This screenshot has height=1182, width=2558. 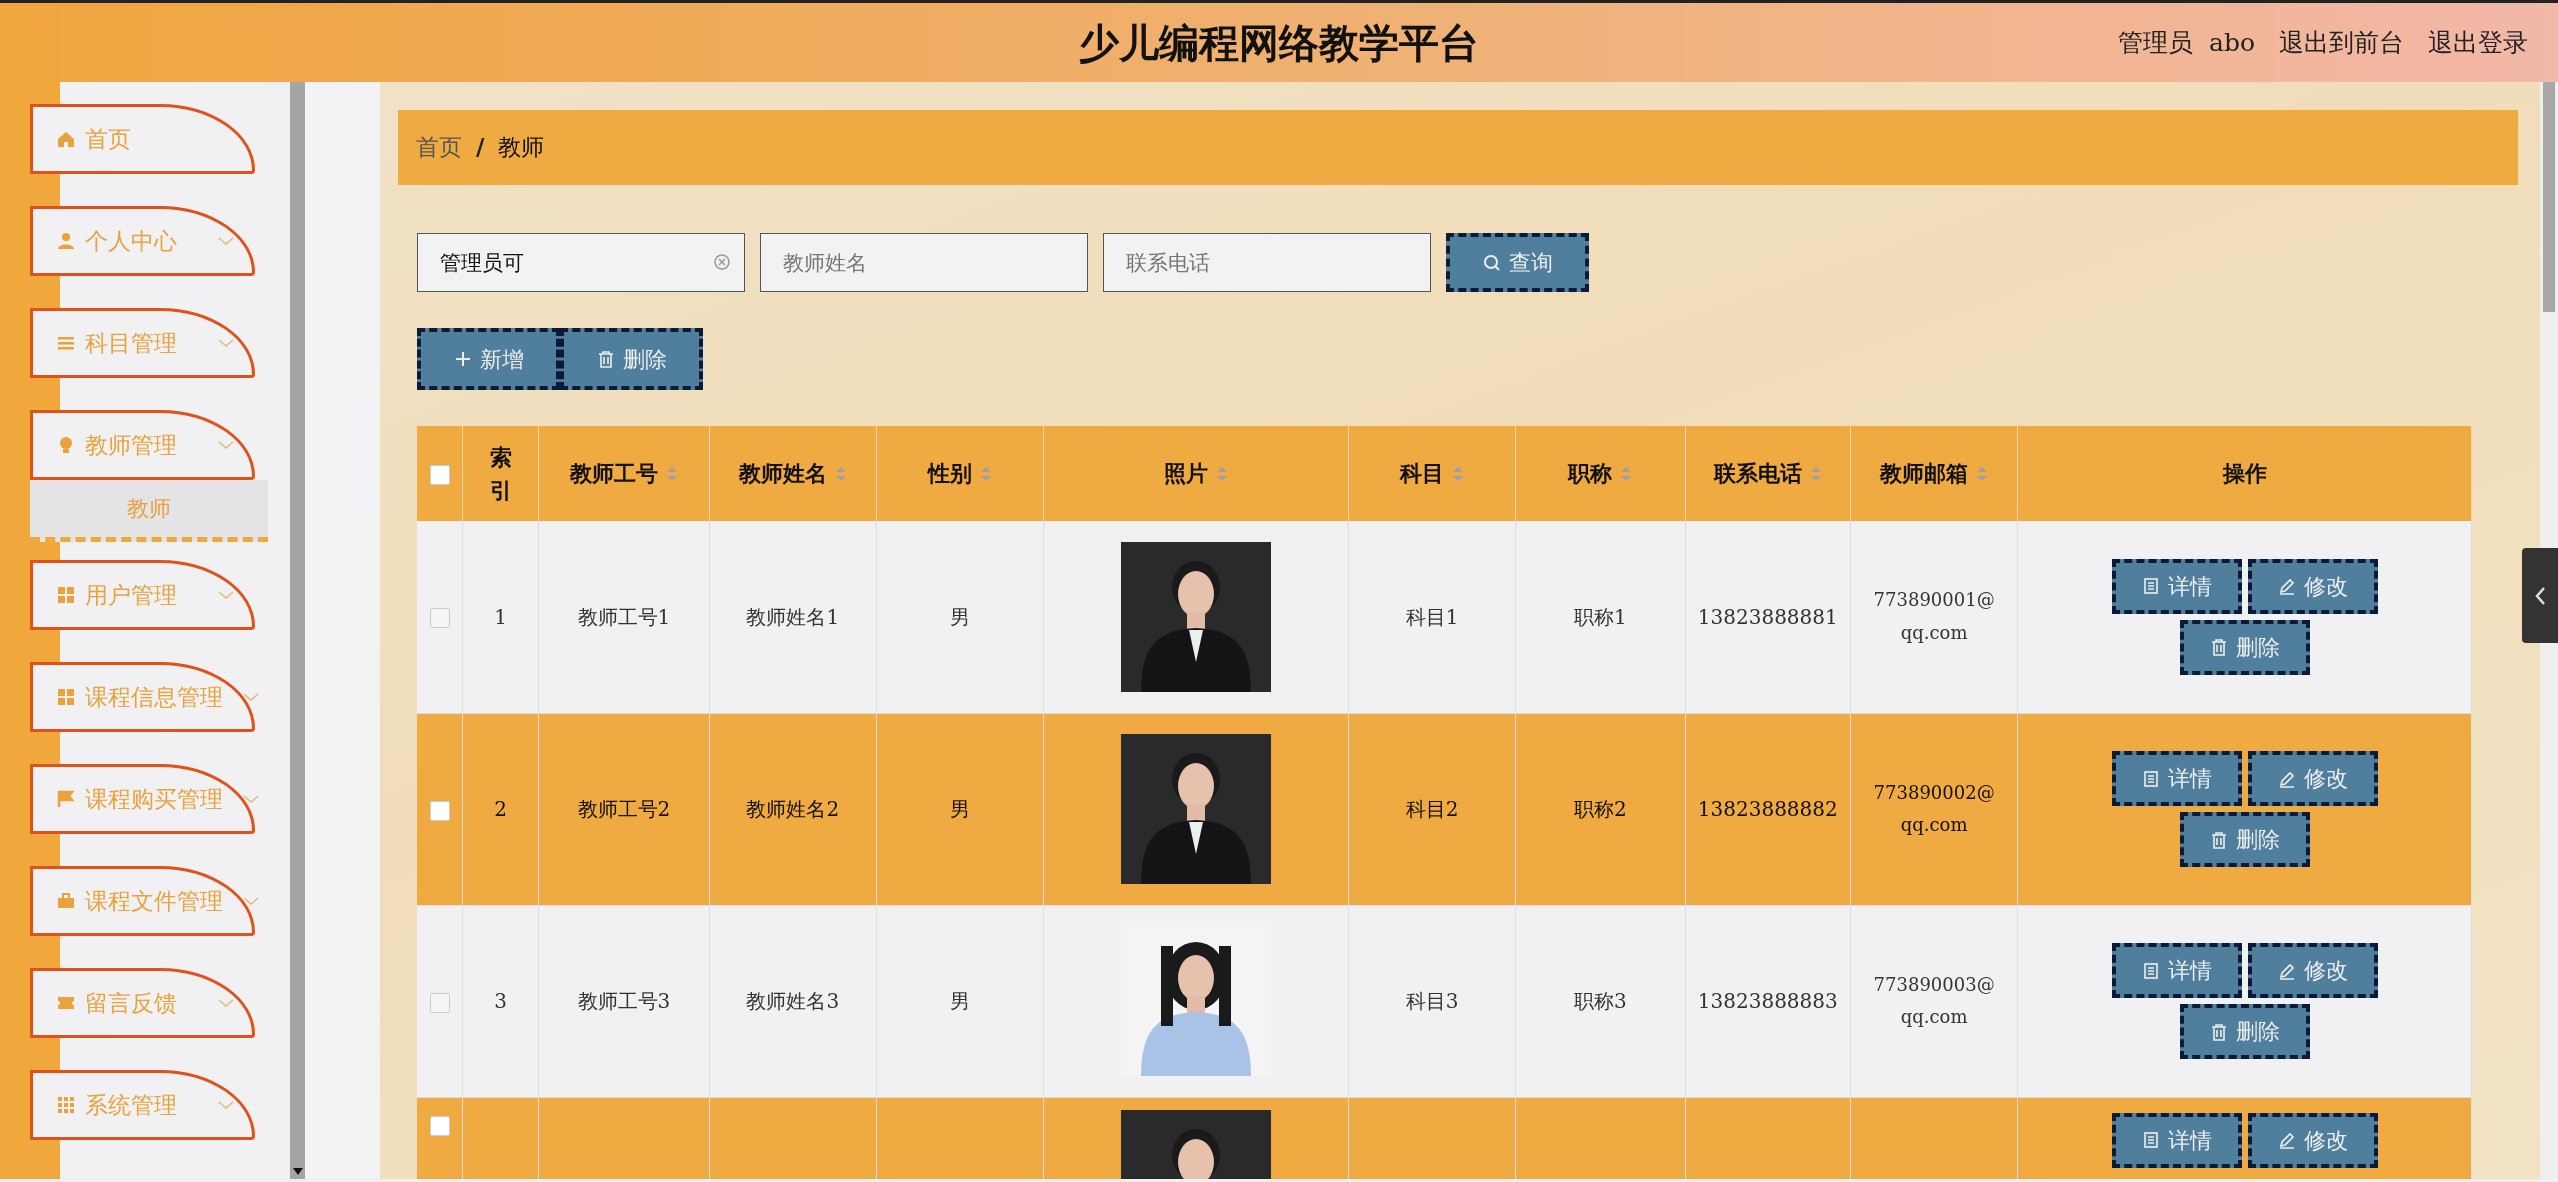 I want to click on table-cell: 教师工号3, so click(x=624, y=1001).